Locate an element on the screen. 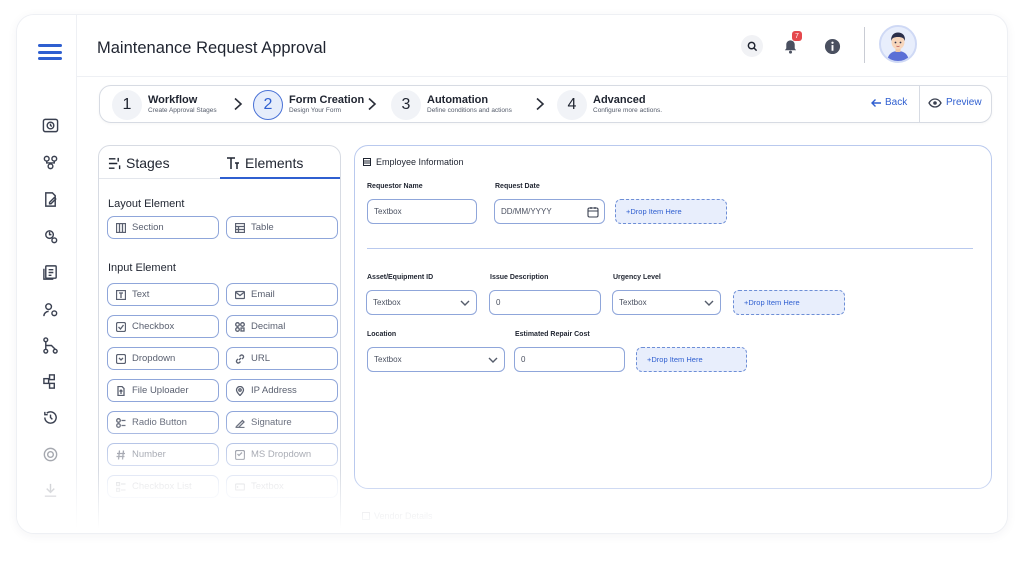 Image resolution: width=1024 pixels, height=576 pixels. tab-elements: Elements is located at coordinates (264, 163).